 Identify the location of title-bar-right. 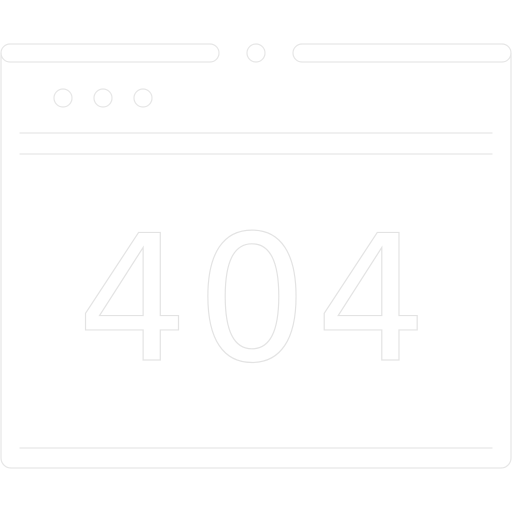
(402, 53).